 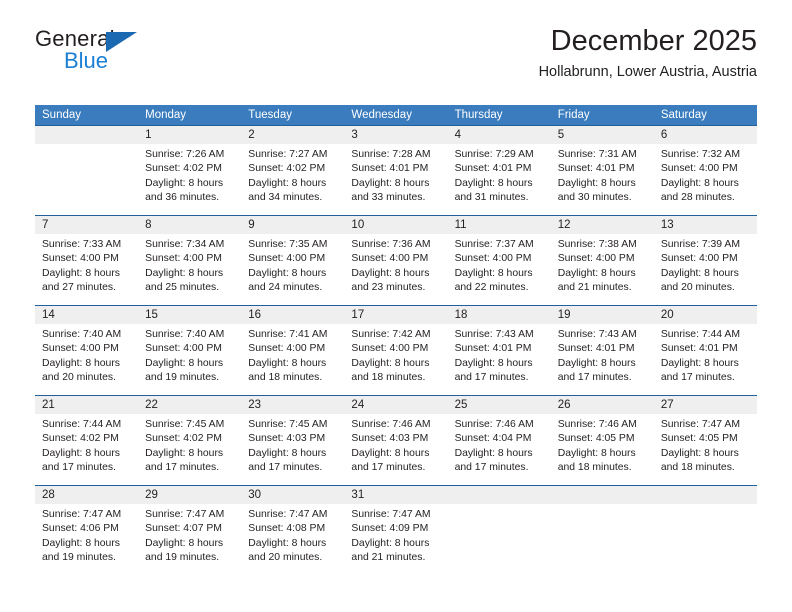 What do you see at coordinates (183, 169) in the screenshot?
I see `sunset-text: Sunset: 4:02 PM` at bounding box center [183, 169].